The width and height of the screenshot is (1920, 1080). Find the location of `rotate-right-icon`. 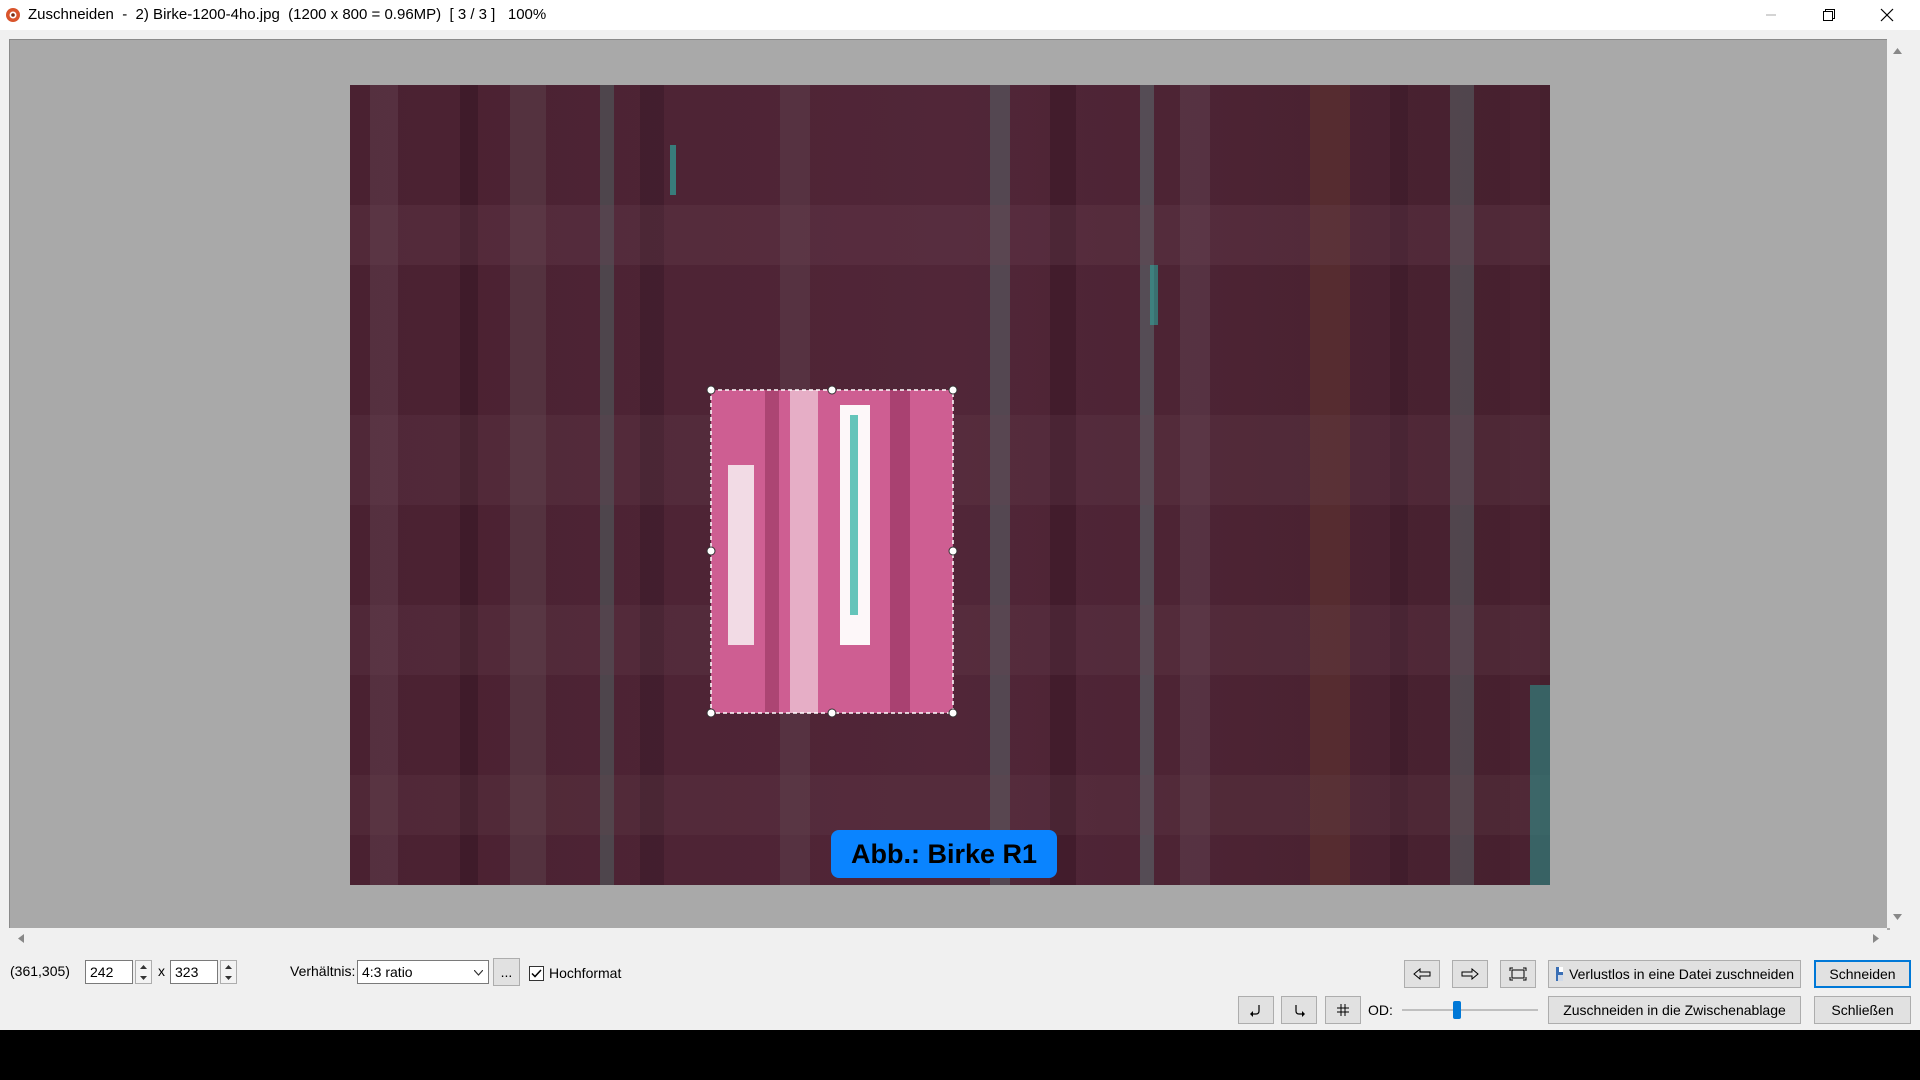

rotate-right-icon is located at coordinates (1300, 1011).